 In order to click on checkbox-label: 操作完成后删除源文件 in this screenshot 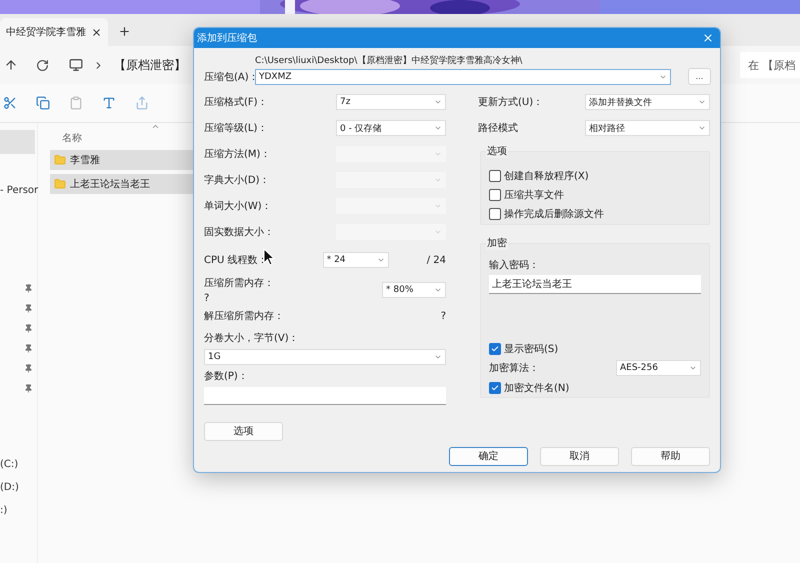, I will do `click(554, 215)`.